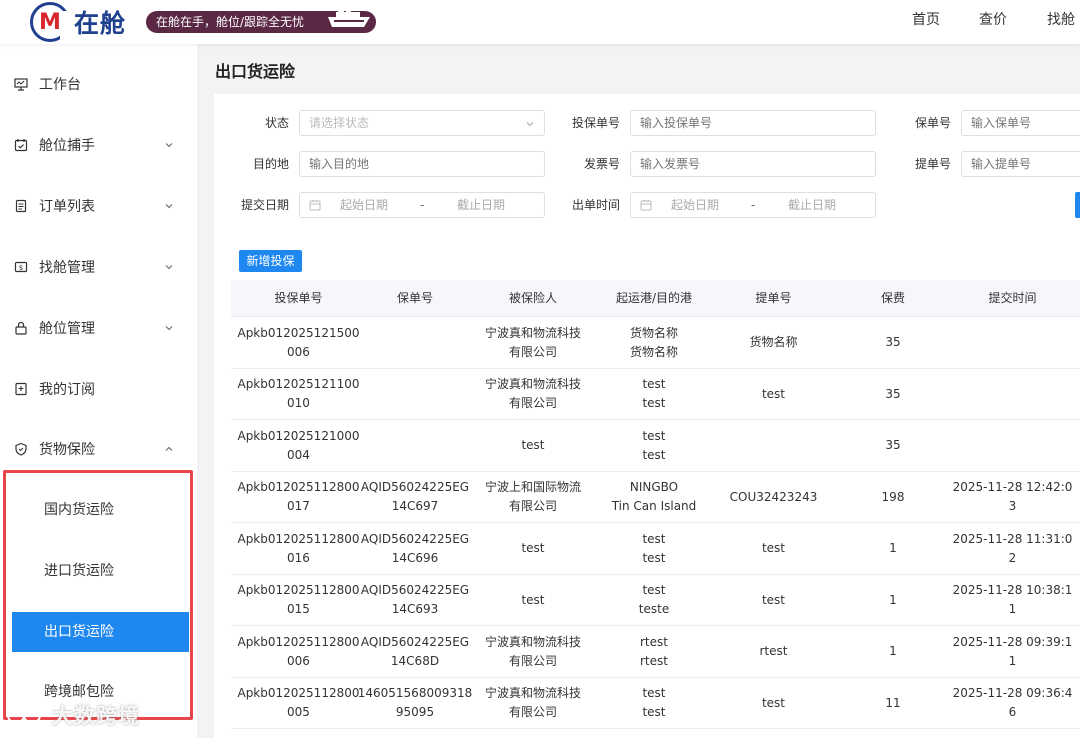 The height and width of the screenshot is (738, 1080). Describe the element at coordinates (100, 632) in the screenshot. I see `sidebar-subitem-export-cargo: 出口货运险` at that location.